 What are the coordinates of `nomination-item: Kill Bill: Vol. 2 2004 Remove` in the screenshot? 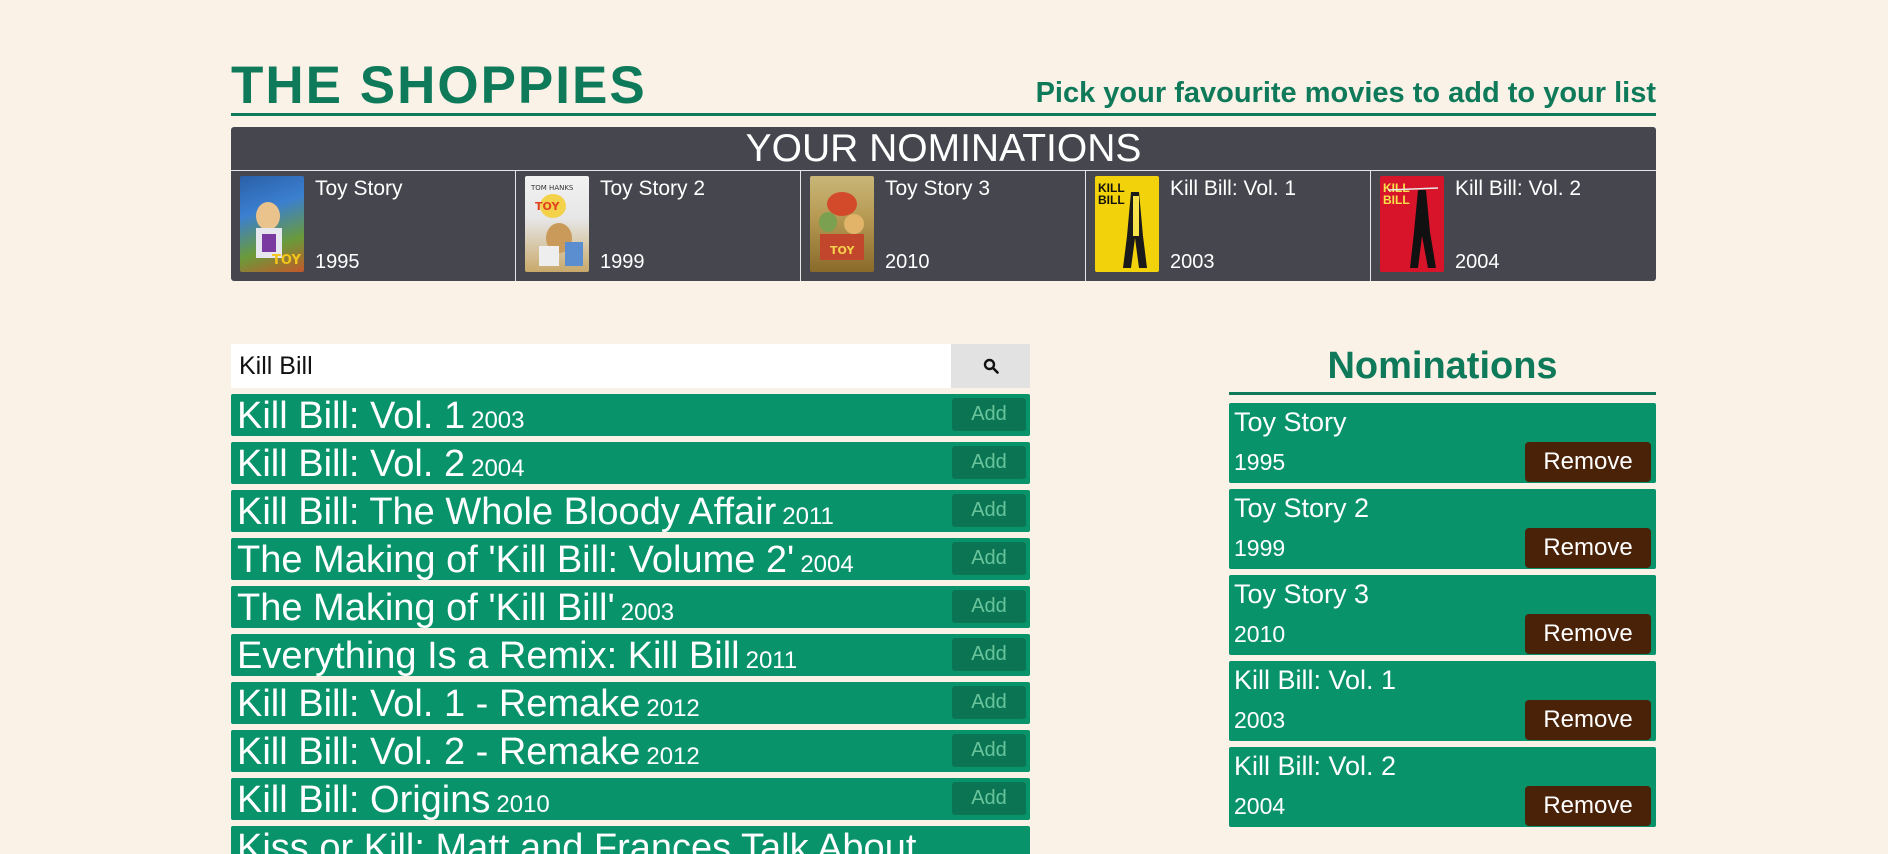 It's located at (1442, 787).